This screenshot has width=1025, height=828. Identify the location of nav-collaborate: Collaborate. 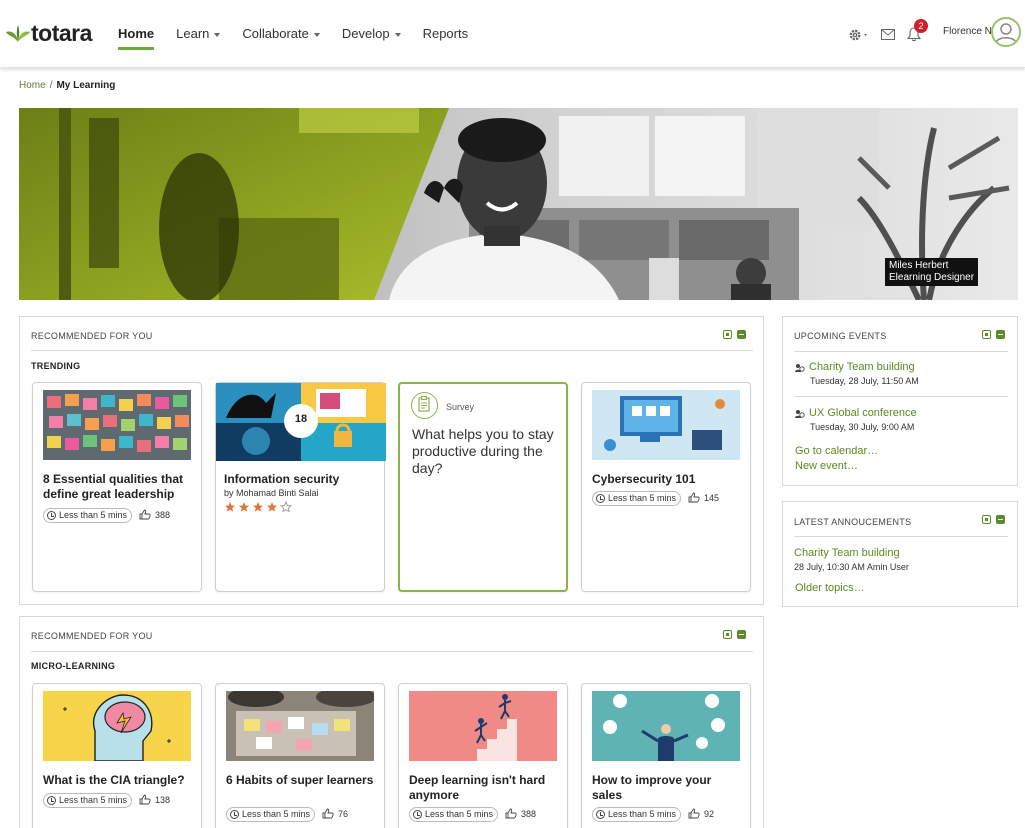
(281, 33).